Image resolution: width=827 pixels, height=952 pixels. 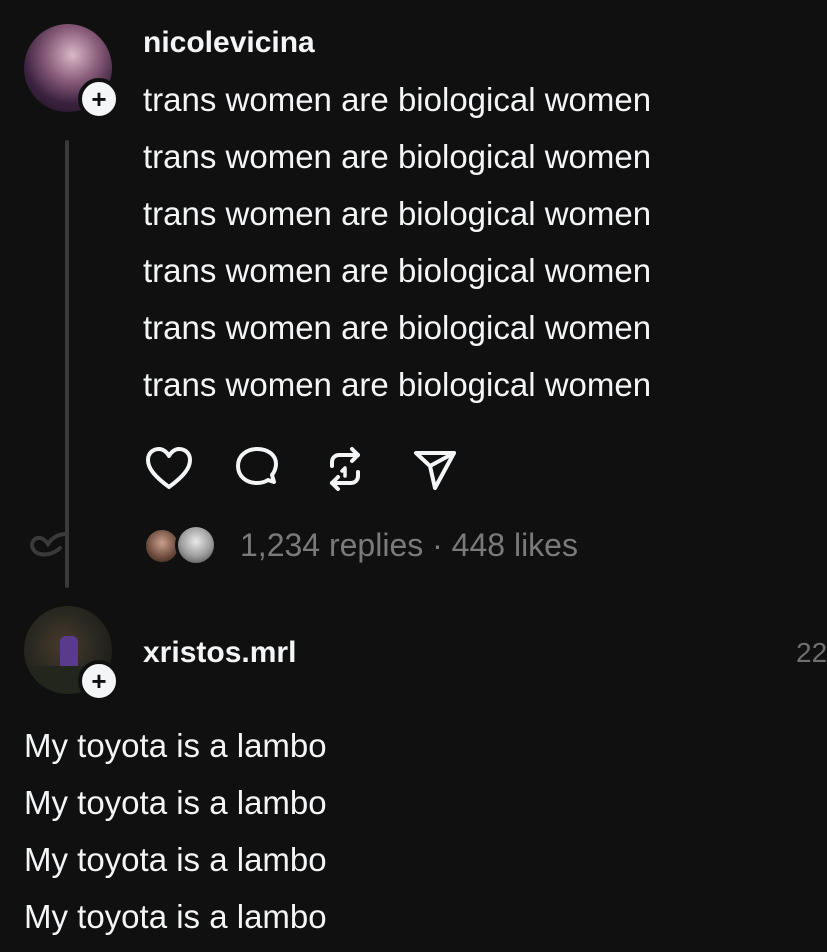 What do you see at coordinates (196, 545) in the screenshot?
I see `replier-avatar` at bounding box center [196, 545].